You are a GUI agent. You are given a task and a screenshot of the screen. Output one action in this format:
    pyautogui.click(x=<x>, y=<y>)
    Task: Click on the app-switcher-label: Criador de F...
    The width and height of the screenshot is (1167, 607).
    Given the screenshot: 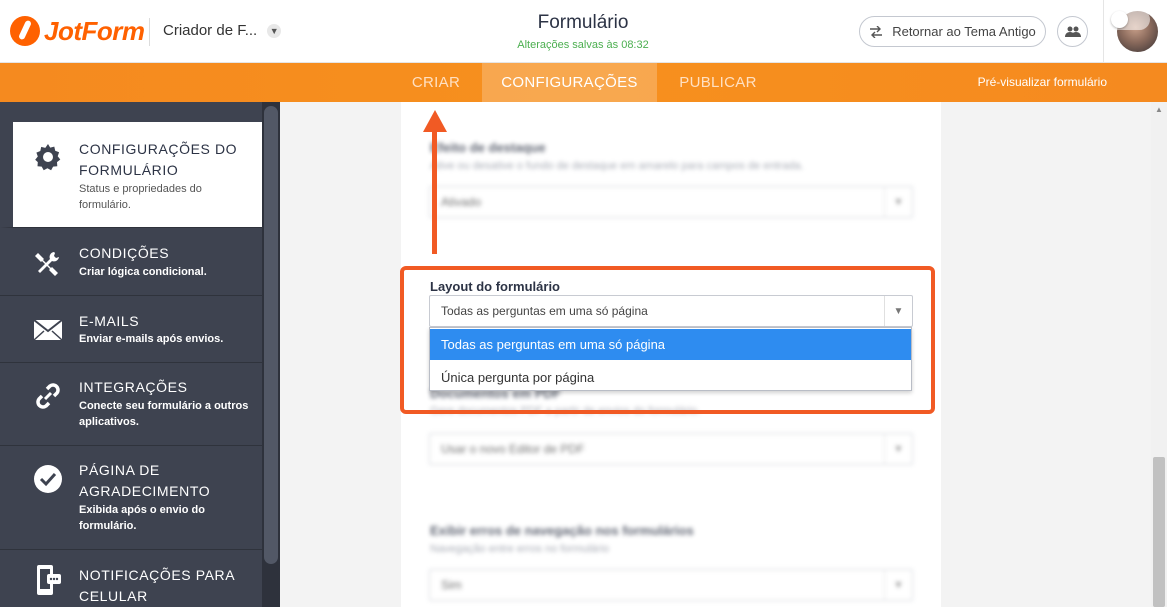 What is the action you would take?
    pyautogui.click(x=210, y=30)
    